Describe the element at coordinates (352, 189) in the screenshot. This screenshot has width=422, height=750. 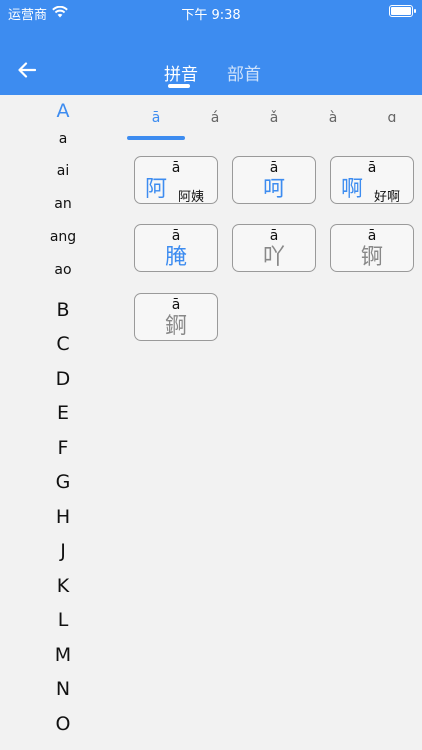
I see `card-character: 啊` at that location.